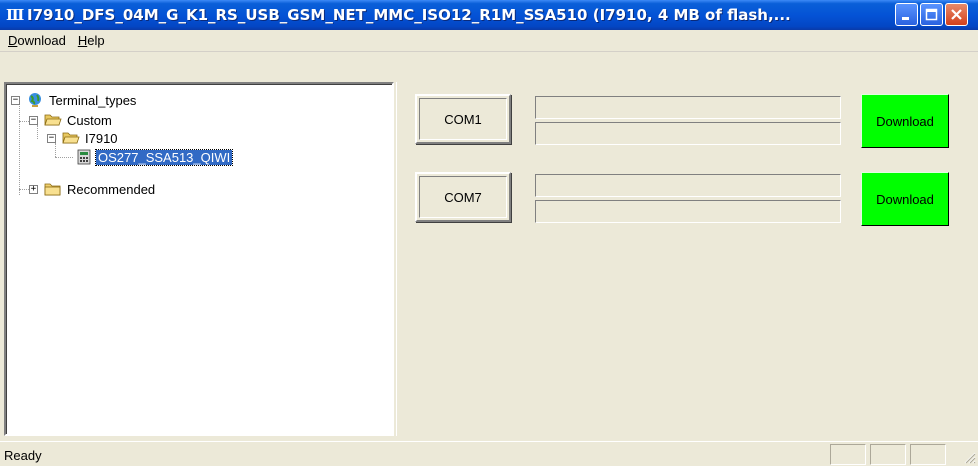 This screenshot has width=978, height=466. I want to click on maximize-icon, so click(931, 14).